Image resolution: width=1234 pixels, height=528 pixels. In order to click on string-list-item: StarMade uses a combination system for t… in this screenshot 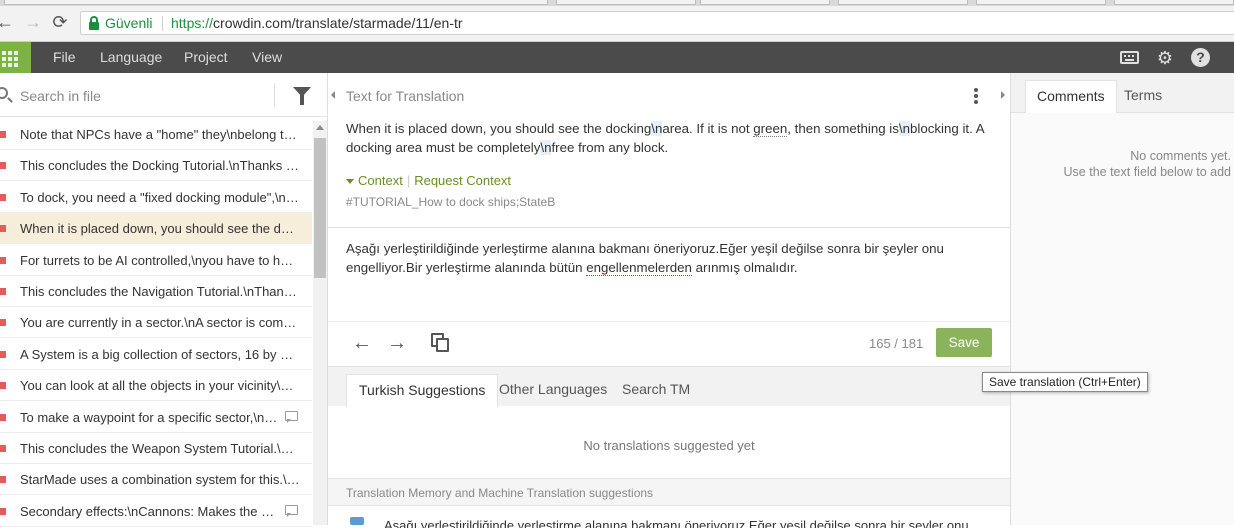, I will do `click(156, 480)`.